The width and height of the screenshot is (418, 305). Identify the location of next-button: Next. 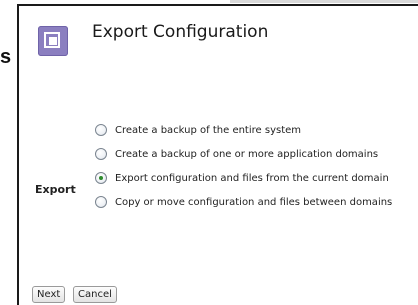
(49, 294).